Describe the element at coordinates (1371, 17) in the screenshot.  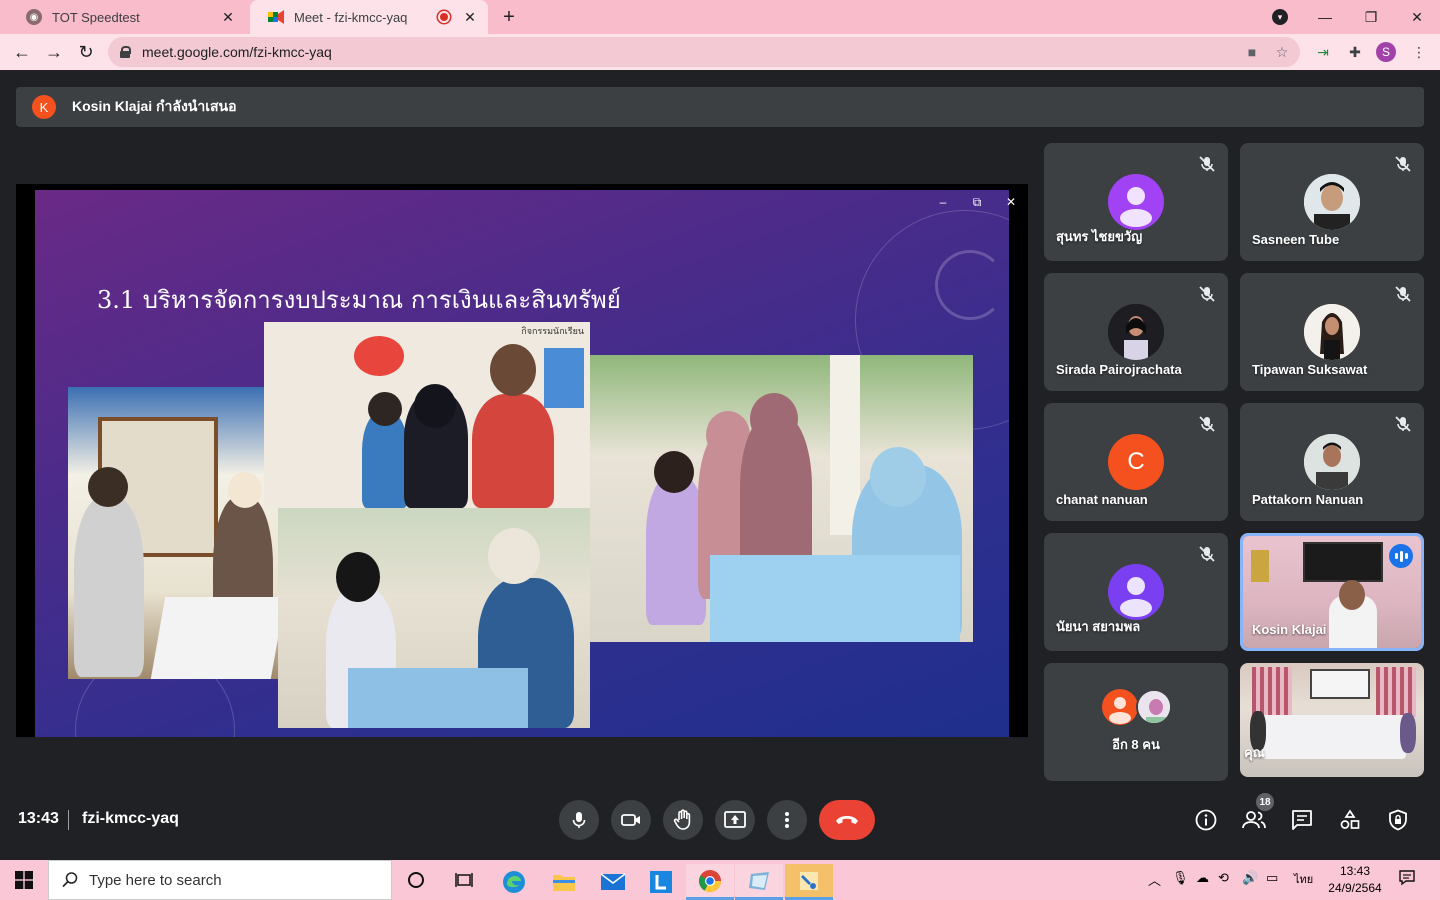
I see `restore-window-icon: ❐` at that location.